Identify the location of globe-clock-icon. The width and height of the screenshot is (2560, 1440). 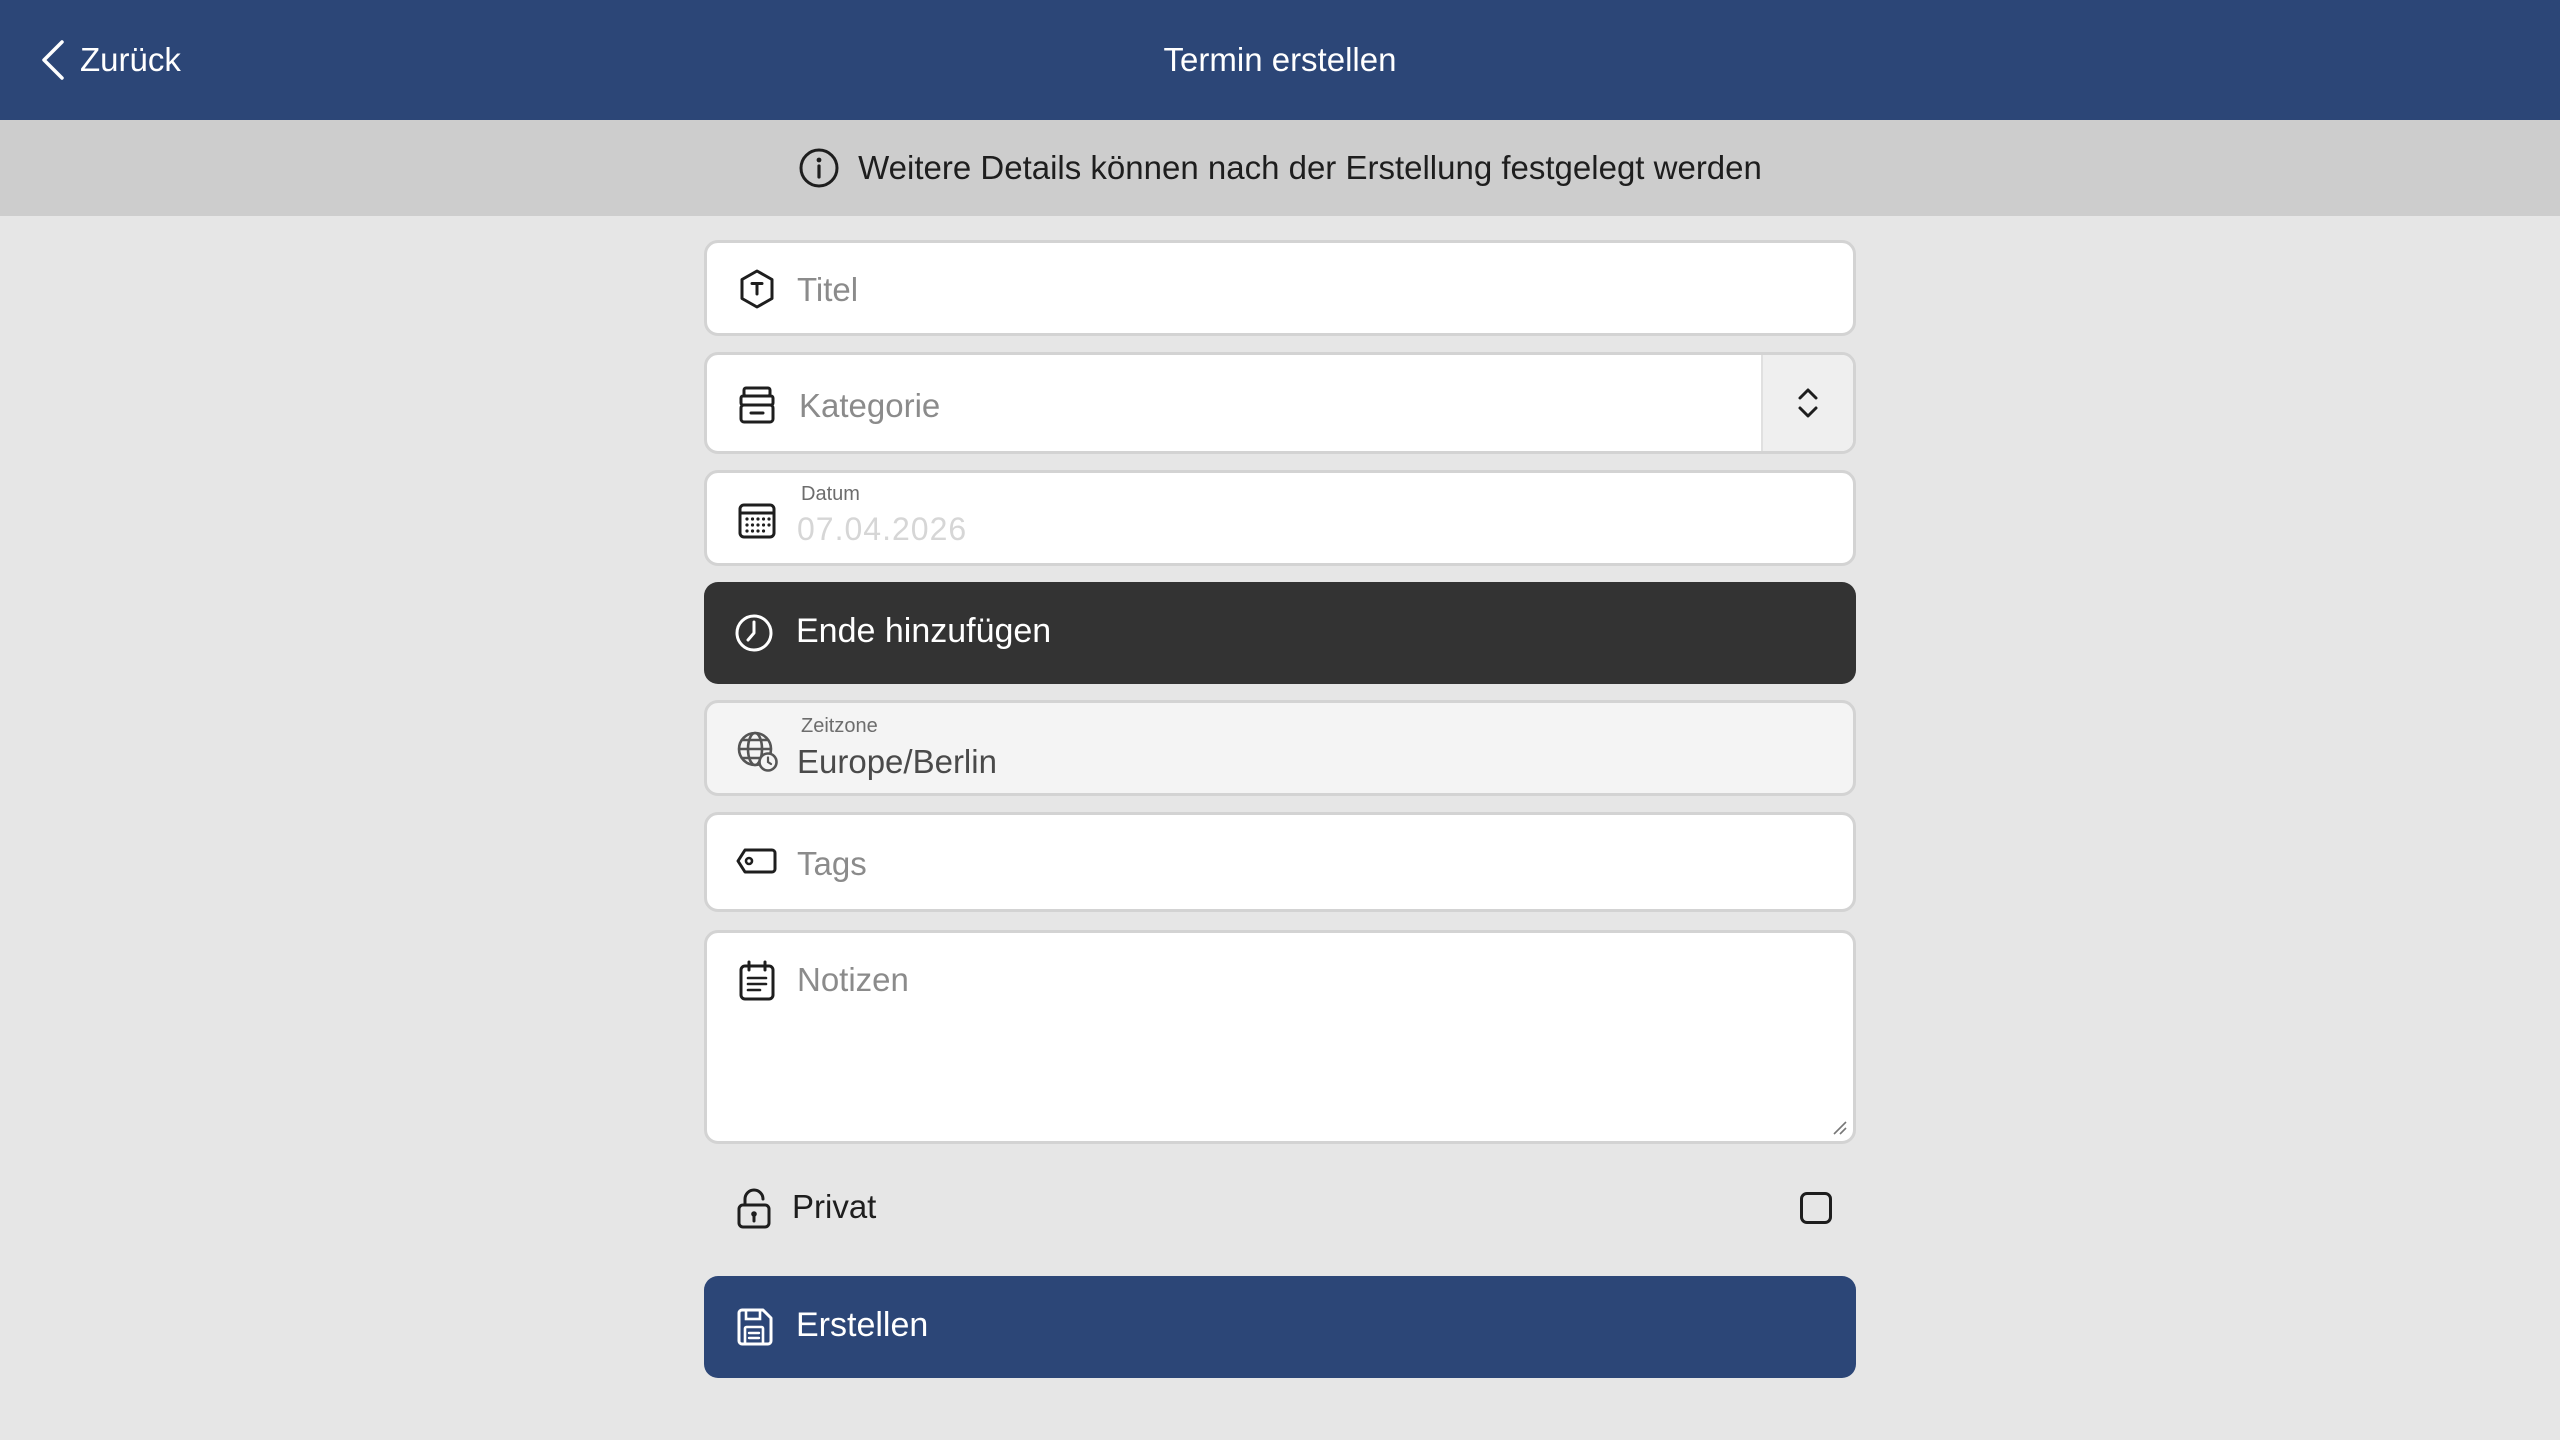
(757, 751).